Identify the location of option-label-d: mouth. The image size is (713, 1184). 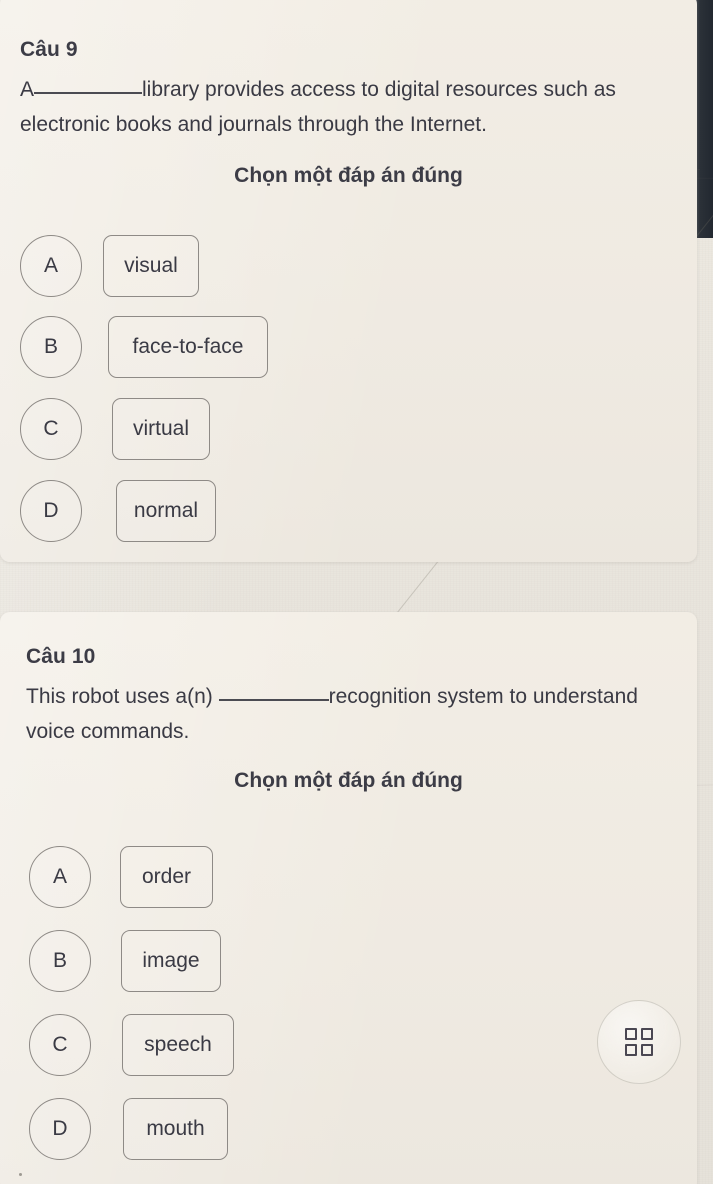
(175, 1129).